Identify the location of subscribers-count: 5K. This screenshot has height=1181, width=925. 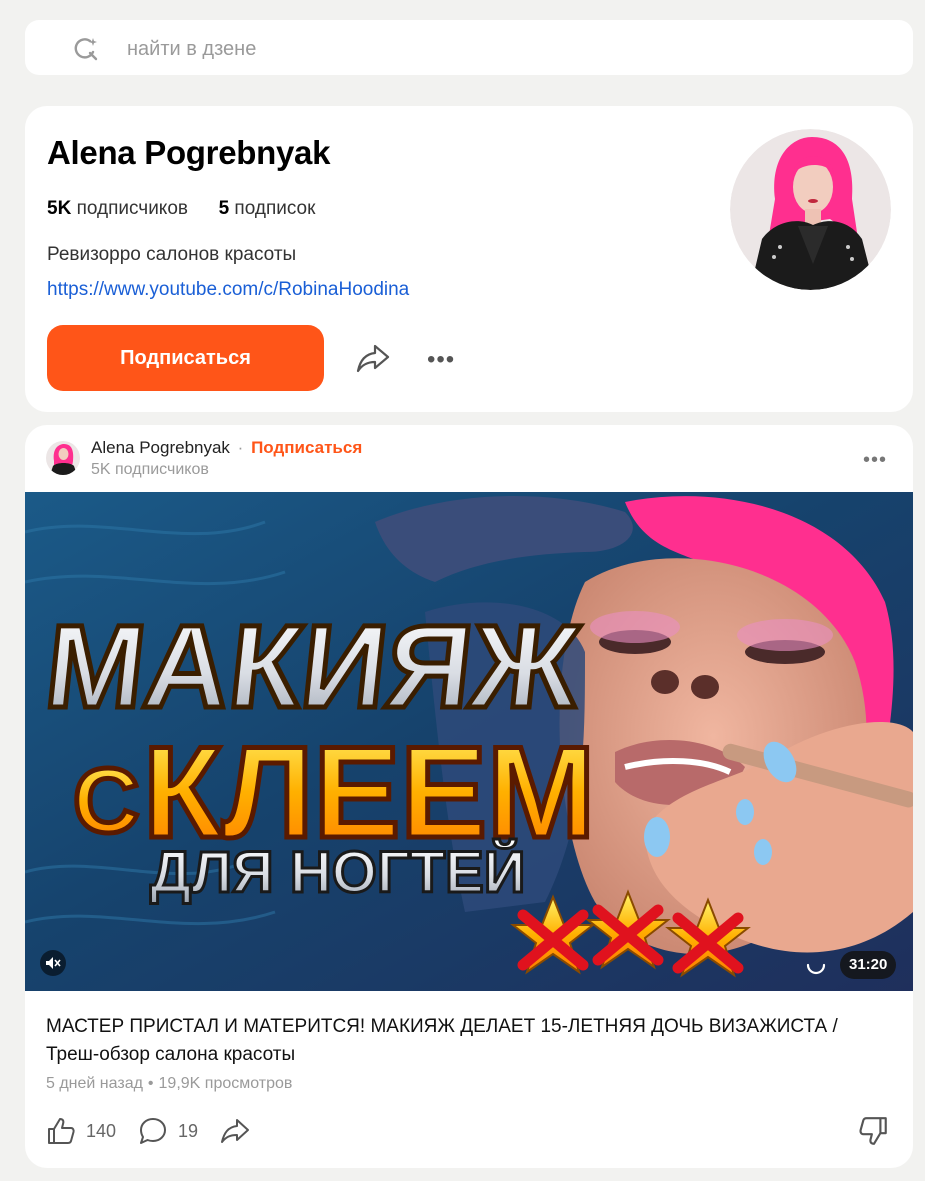
(59, 208).